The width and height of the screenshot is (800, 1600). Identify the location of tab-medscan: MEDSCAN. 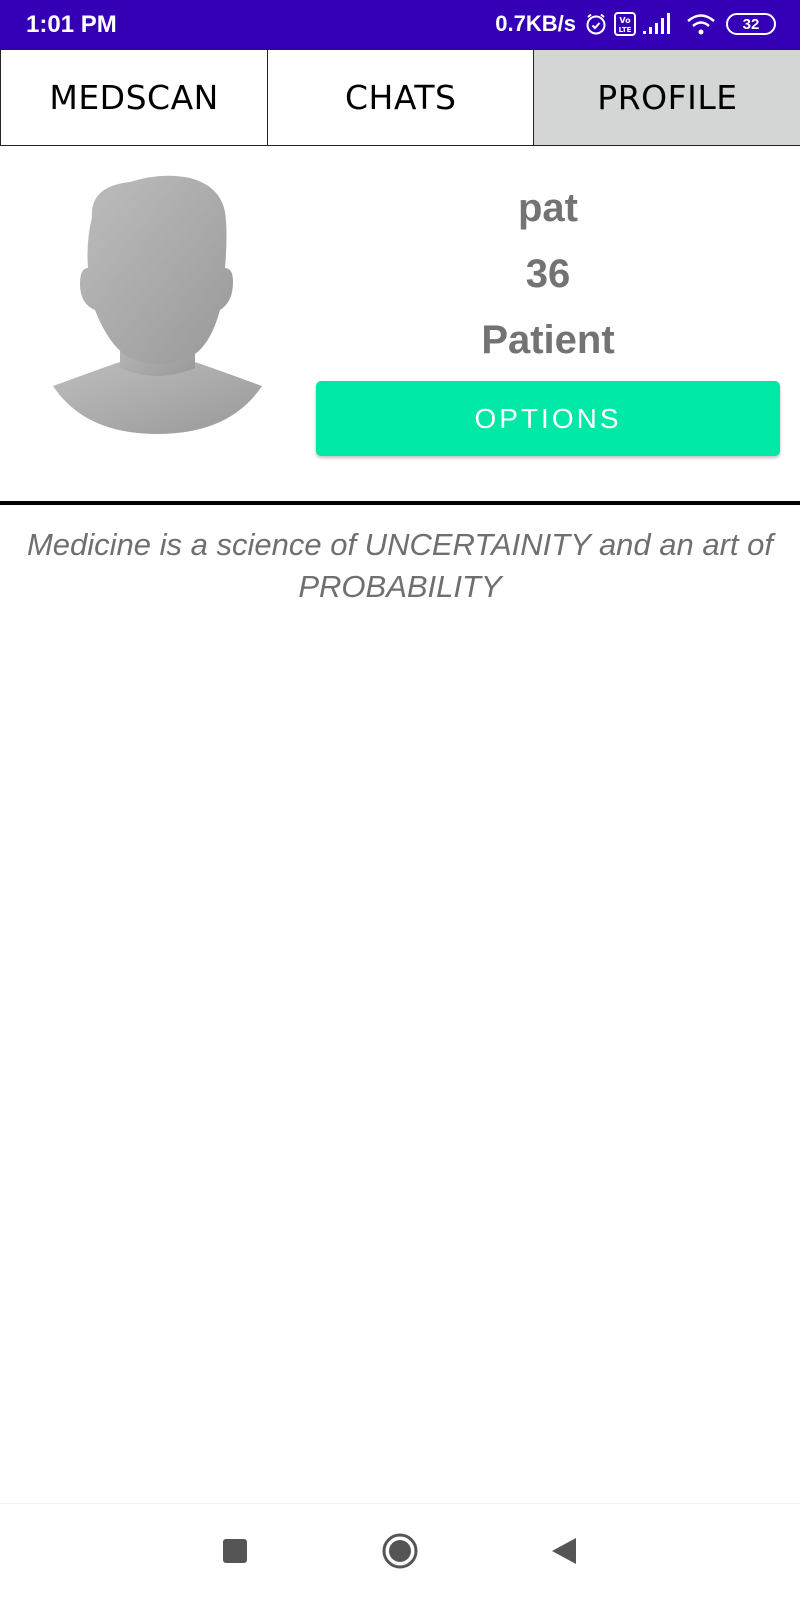
(134, 97).